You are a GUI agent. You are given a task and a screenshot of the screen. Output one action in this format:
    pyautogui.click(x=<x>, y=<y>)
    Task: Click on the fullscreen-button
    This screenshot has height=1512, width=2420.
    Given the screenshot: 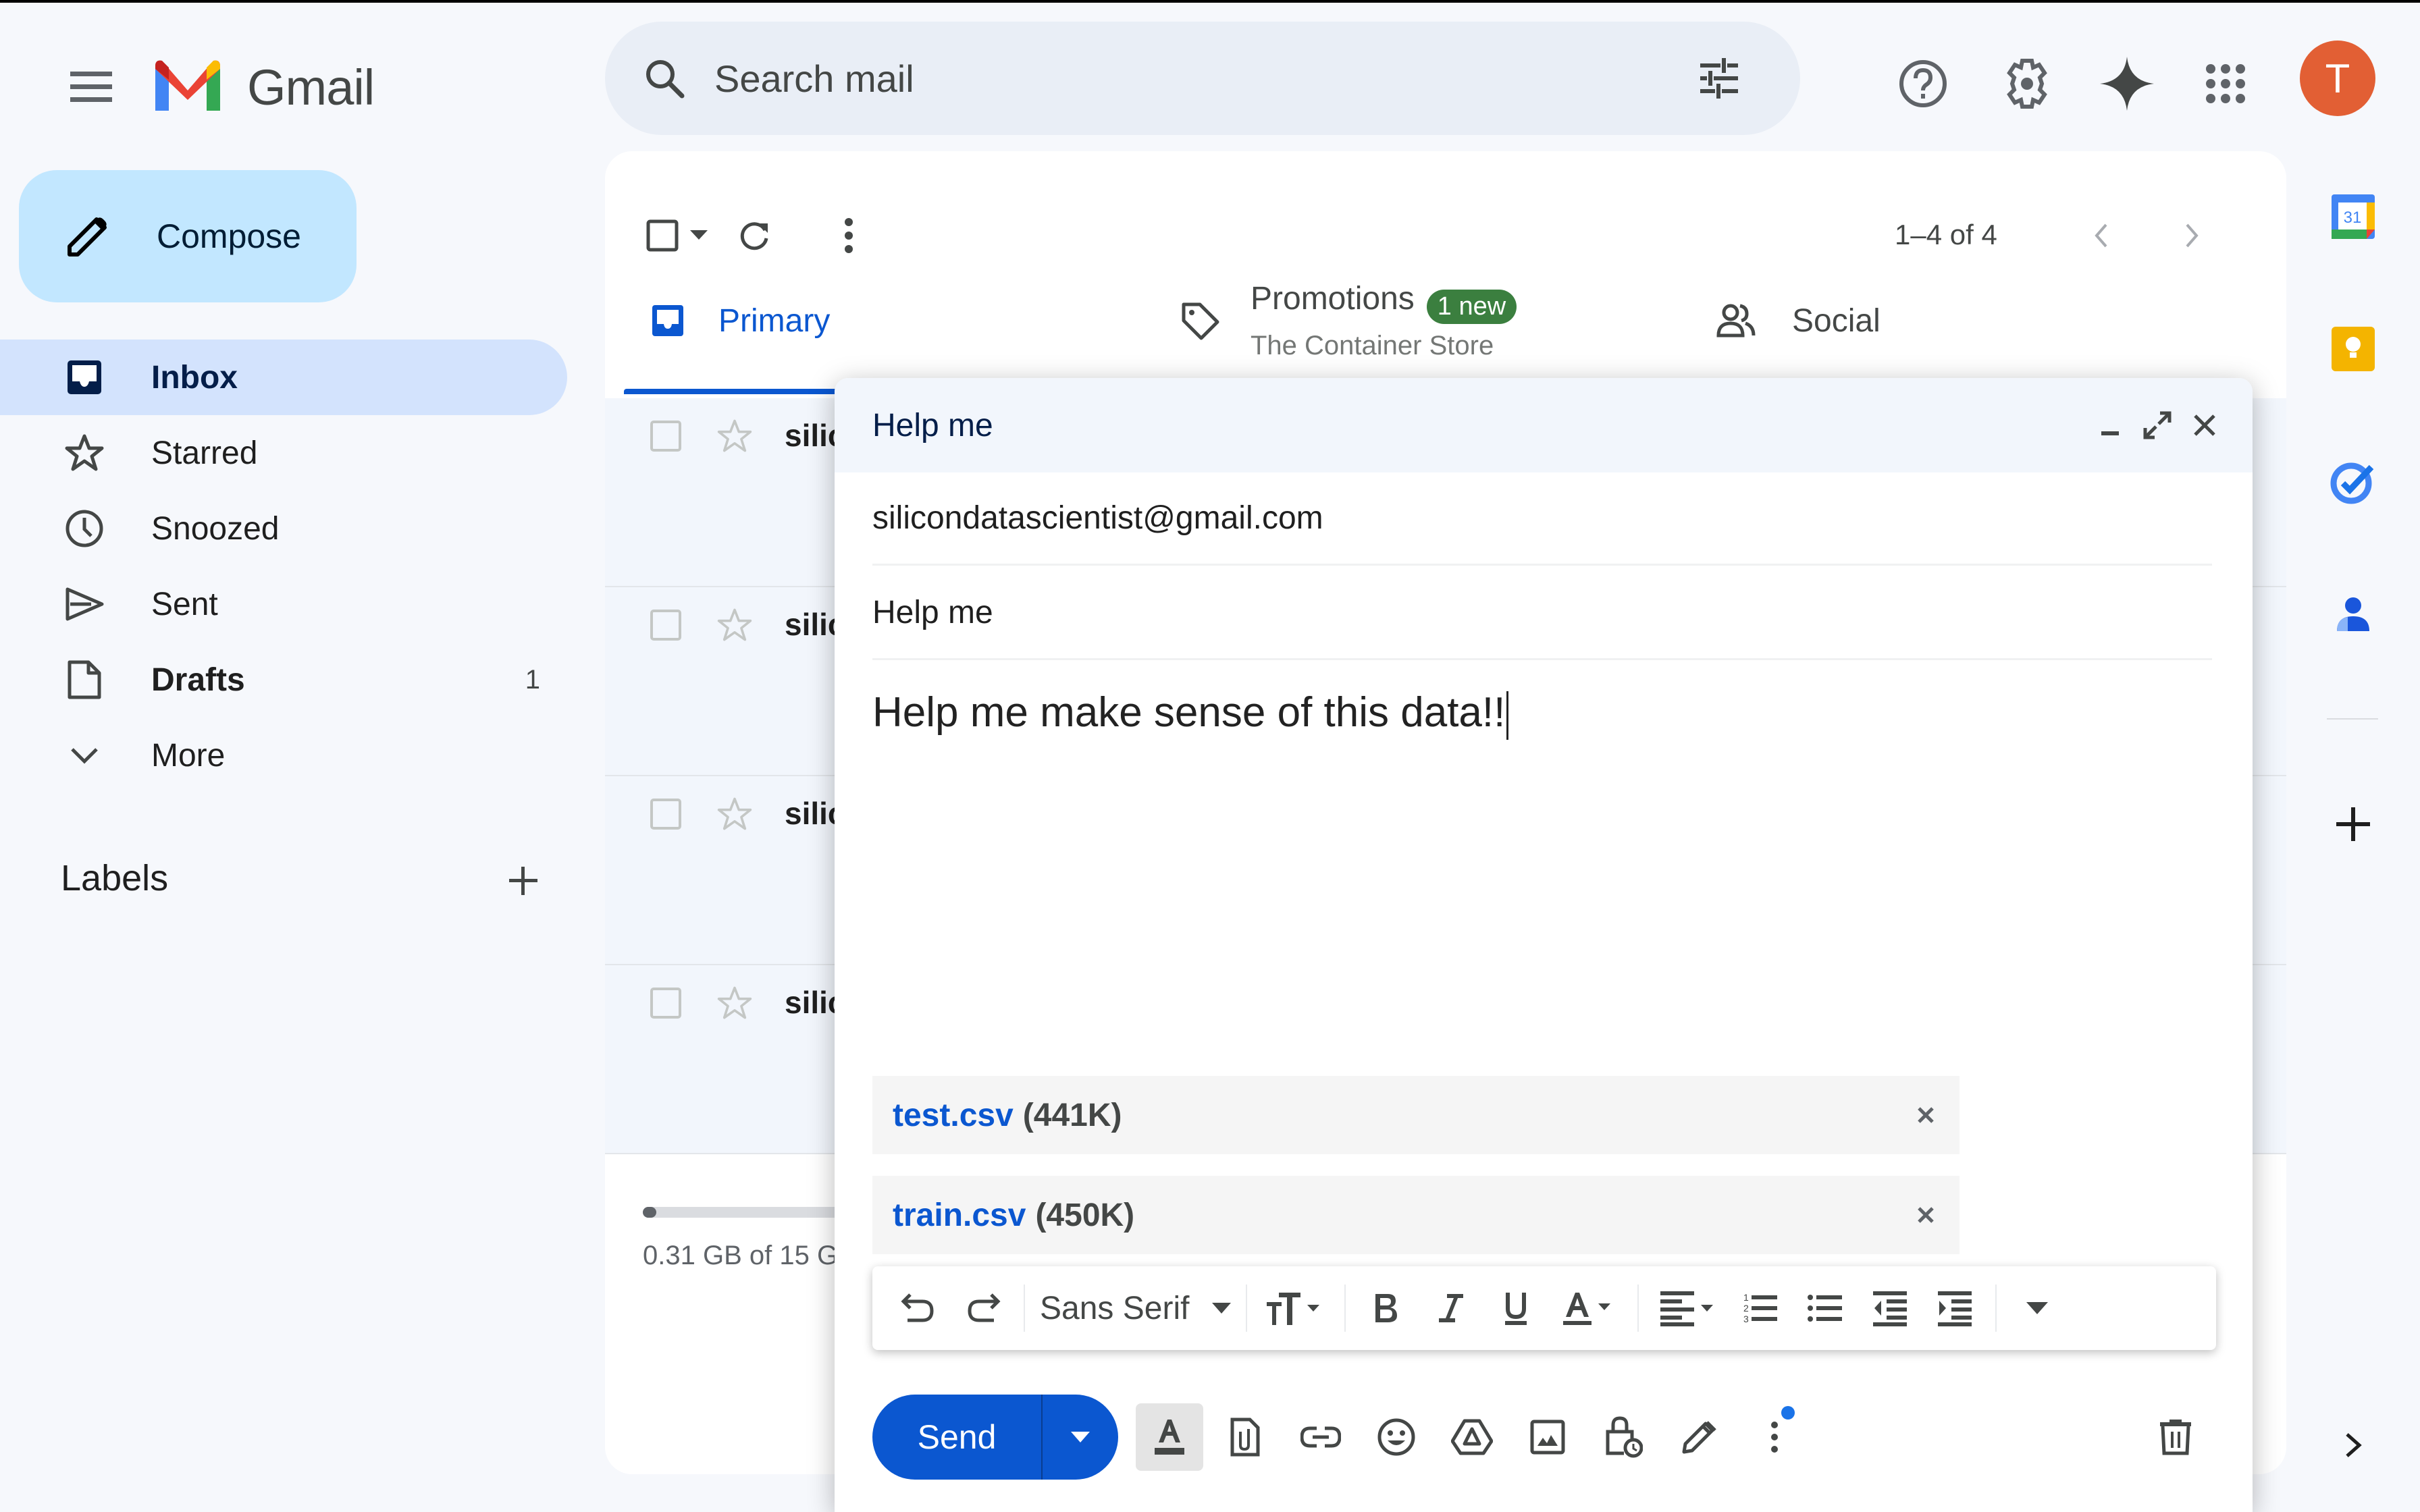 What is the action you would take?
    pyautogui.click(x=2157, y=425)
    